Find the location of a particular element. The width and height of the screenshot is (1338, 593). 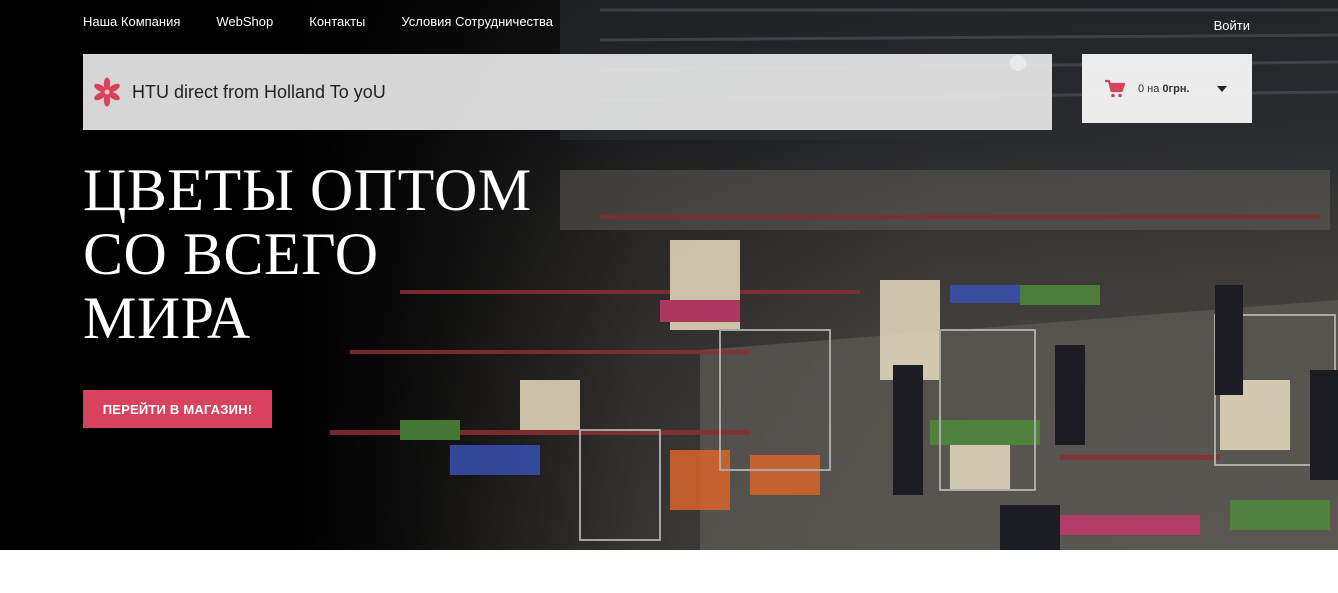

hero-headline: ЦВЕТЫ ОПТОМ СО ВСЕГО МИРА is located at coordinates (307, 254).